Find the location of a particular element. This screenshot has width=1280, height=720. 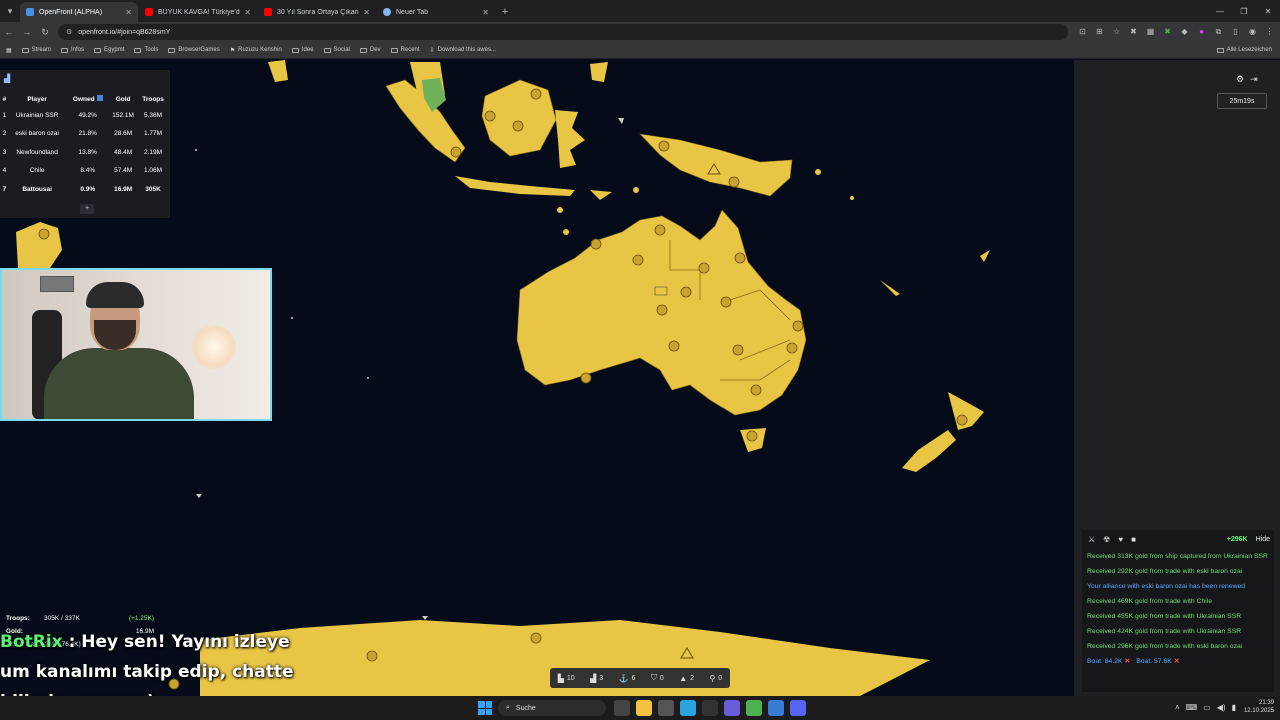

menu-dots-icon: ⋮ is located at coordinates (1269, 32).